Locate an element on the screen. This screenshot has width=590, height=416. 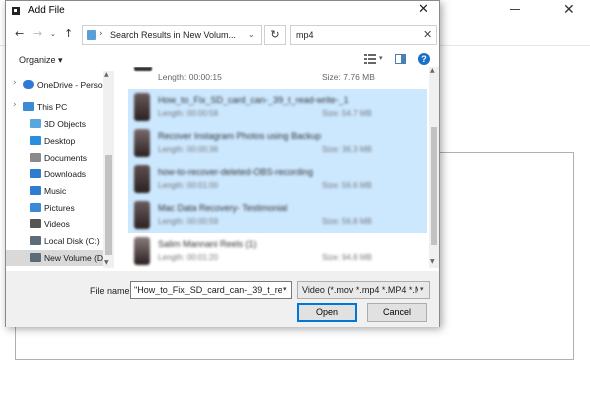
open-button: Open is located at coordinates (327, 312).